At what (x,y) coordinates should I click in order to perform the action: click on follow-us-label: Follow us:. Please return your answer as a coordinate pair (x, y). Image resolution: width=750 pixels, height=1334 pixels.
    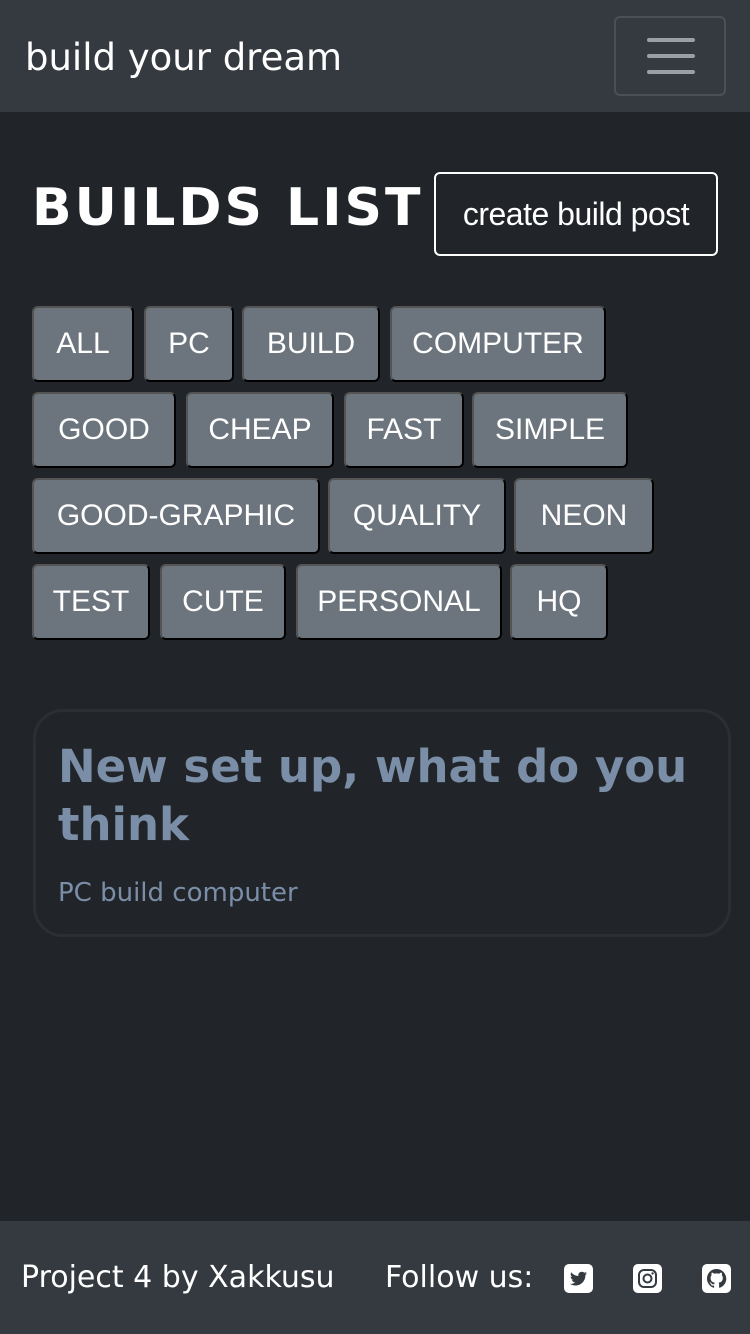
    Looking at the image, I should click on (459, 1277).